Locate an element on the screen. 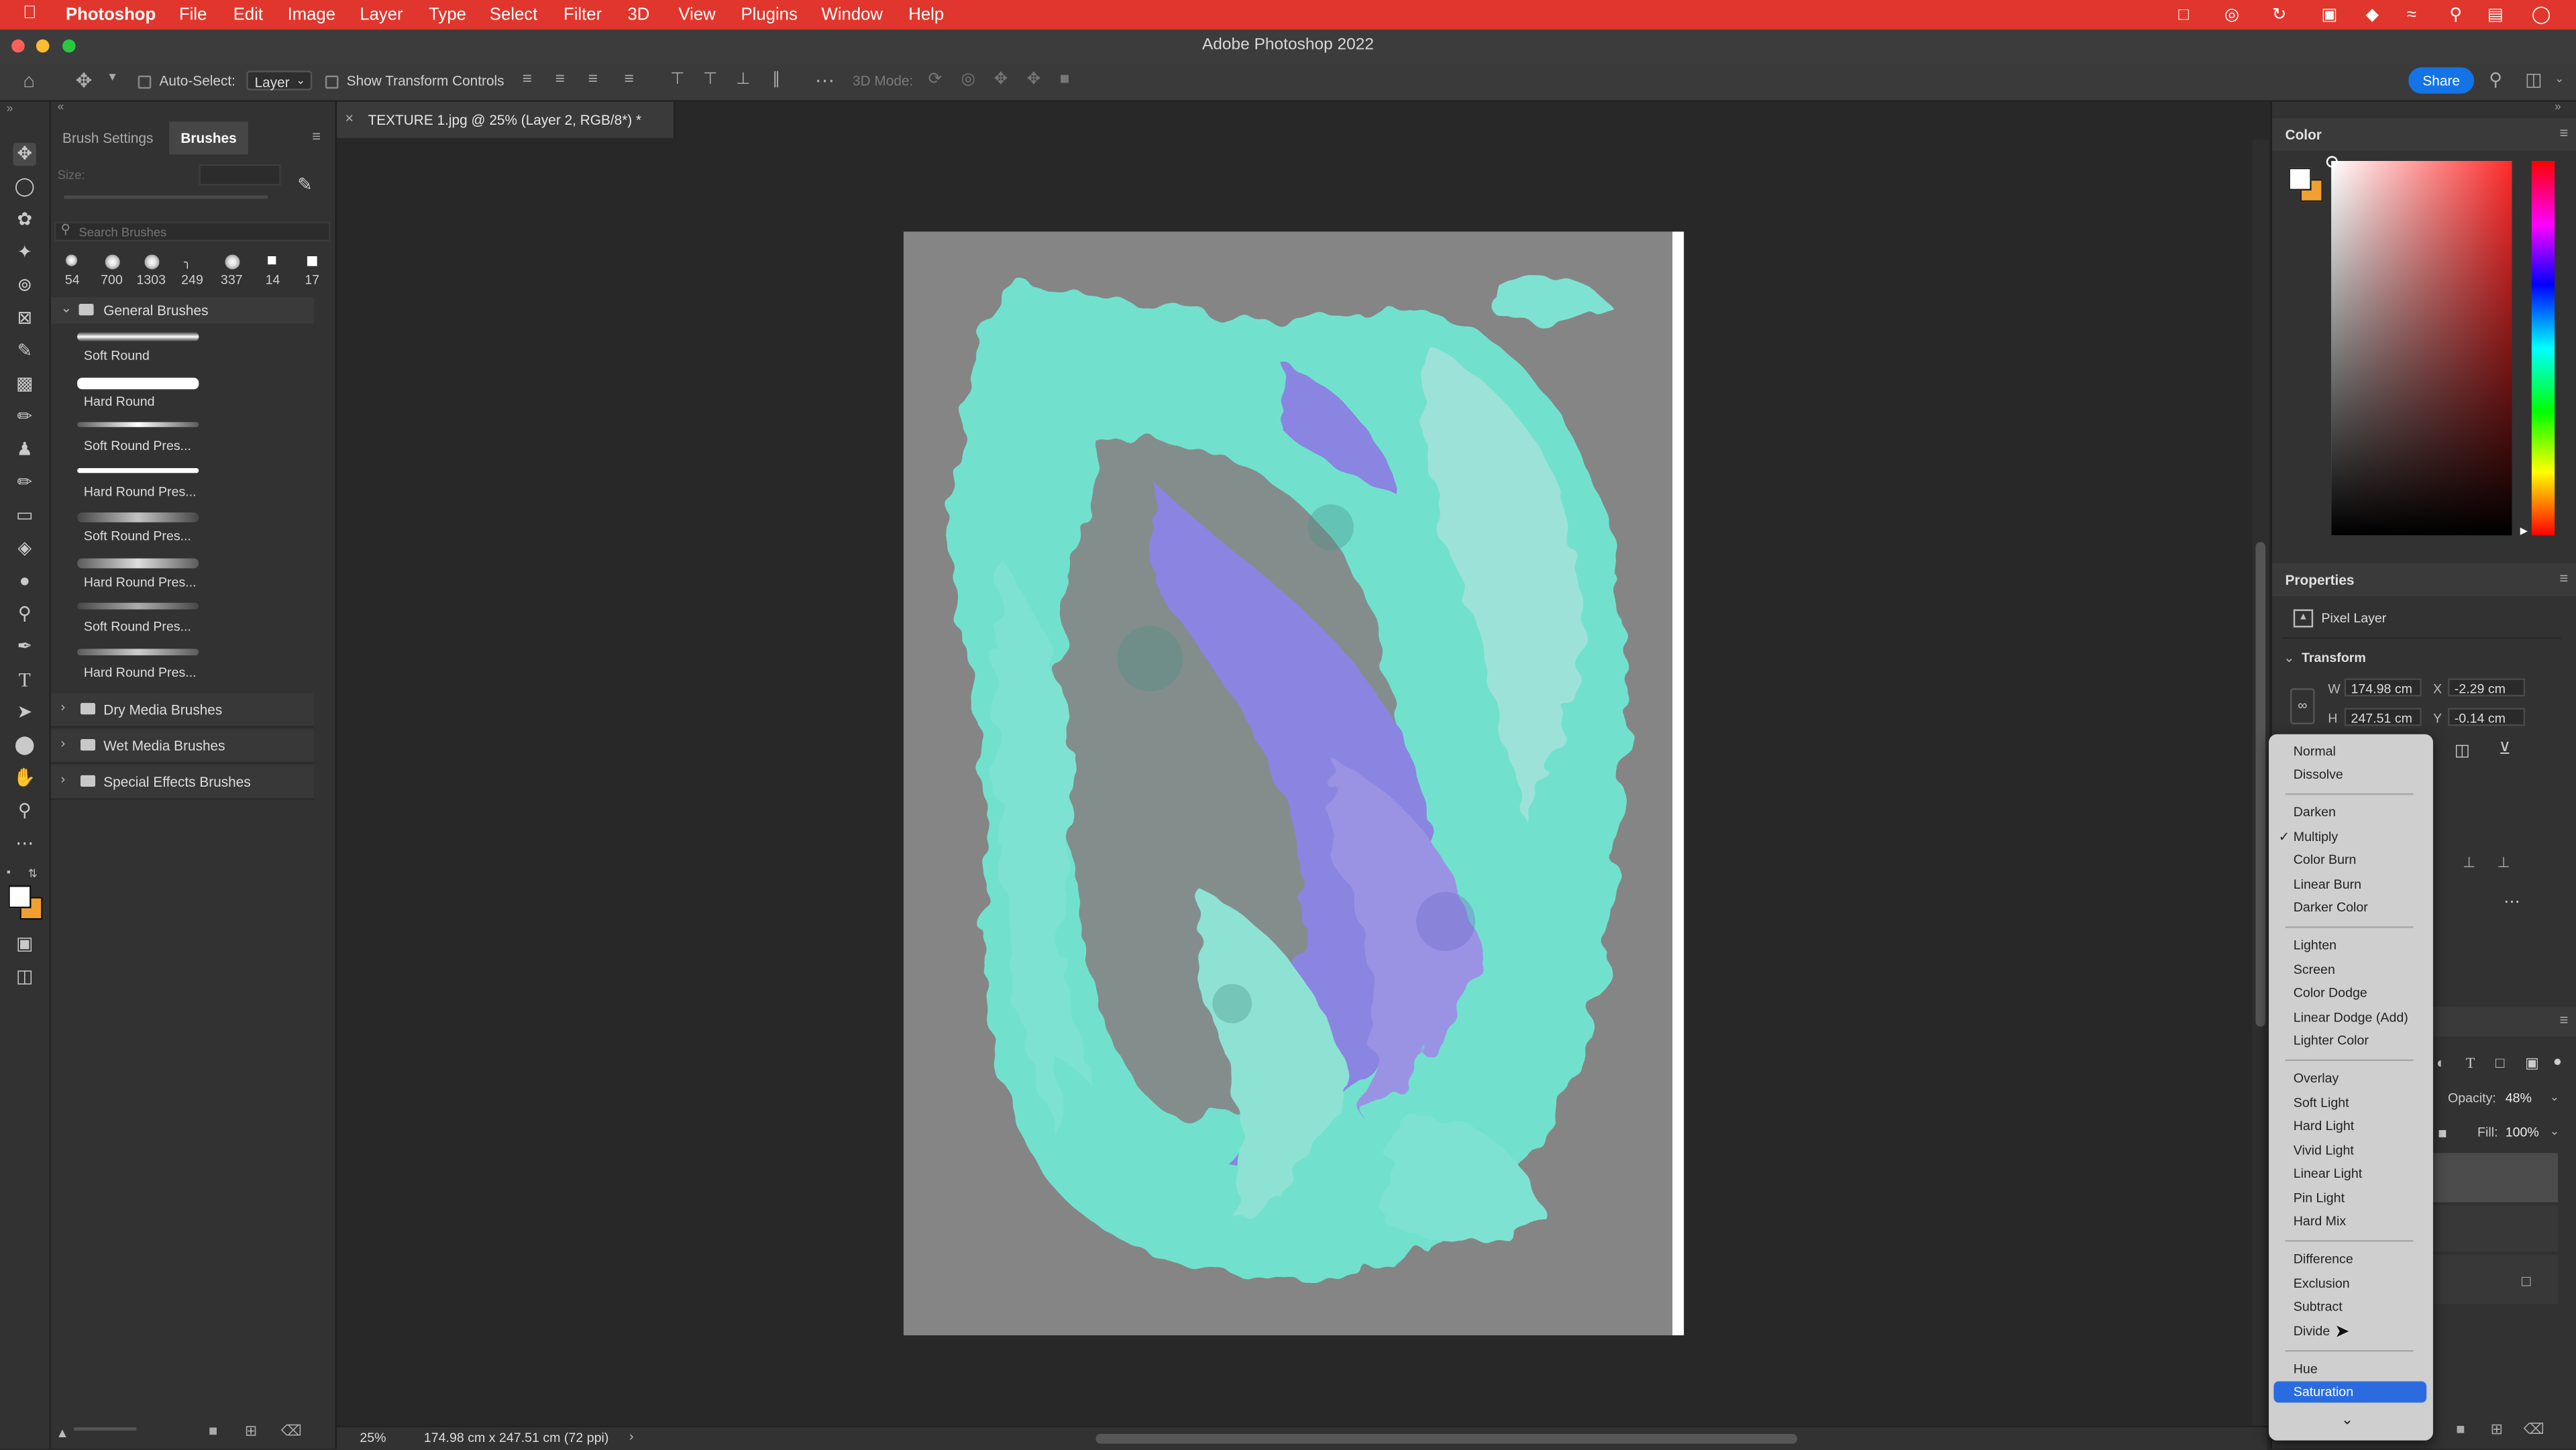 The image size is (2576, 1450). orbit-3d-icon: ⟳ is located at coordinates (935, 79).